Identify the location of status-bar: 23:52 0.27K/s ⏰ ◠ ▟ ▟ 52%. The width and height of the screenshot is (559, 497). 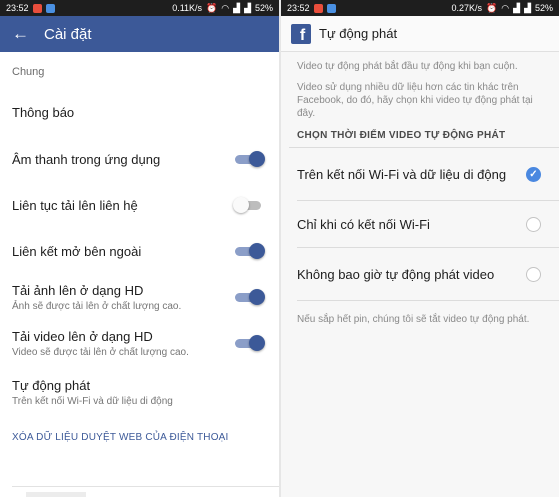
(420, 8).